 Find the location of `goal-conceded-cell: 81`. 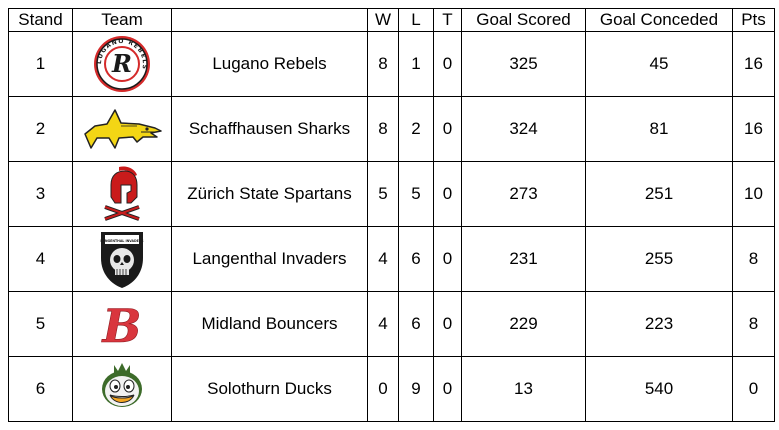

goal-conceded-cell: 81 is located at coordinates (659, 129).